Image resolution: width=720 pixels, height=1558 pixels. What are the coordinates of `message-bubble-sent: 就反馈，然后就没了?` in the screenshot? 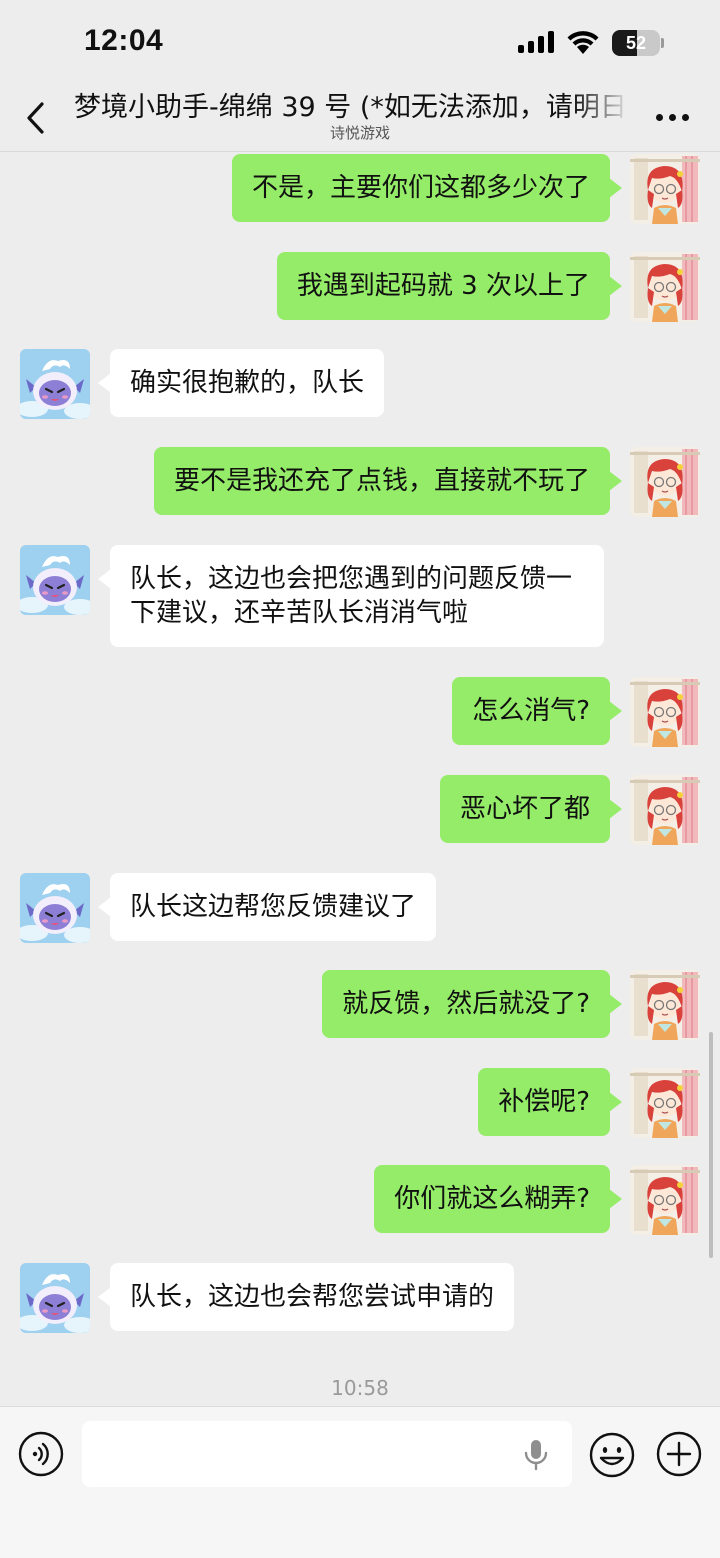 It's located at (472, 1004).